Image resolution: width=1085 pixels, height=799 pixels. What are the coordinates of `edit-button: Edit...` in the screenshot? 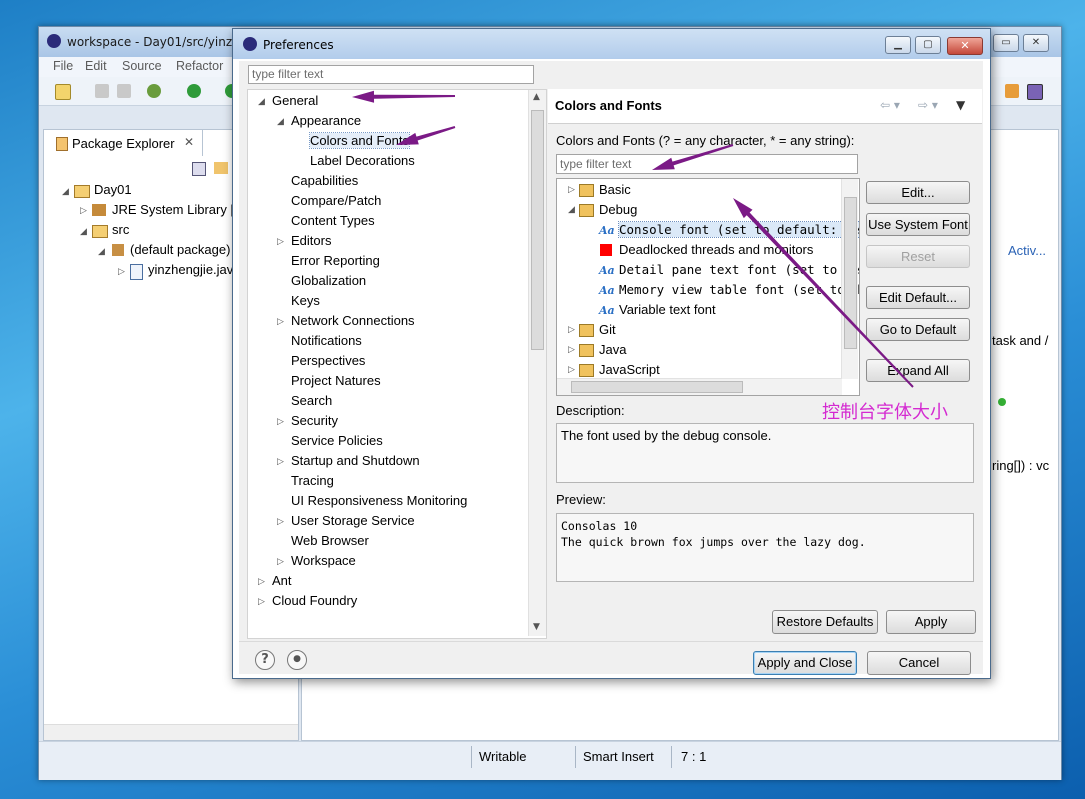 It's located at (918, 192).